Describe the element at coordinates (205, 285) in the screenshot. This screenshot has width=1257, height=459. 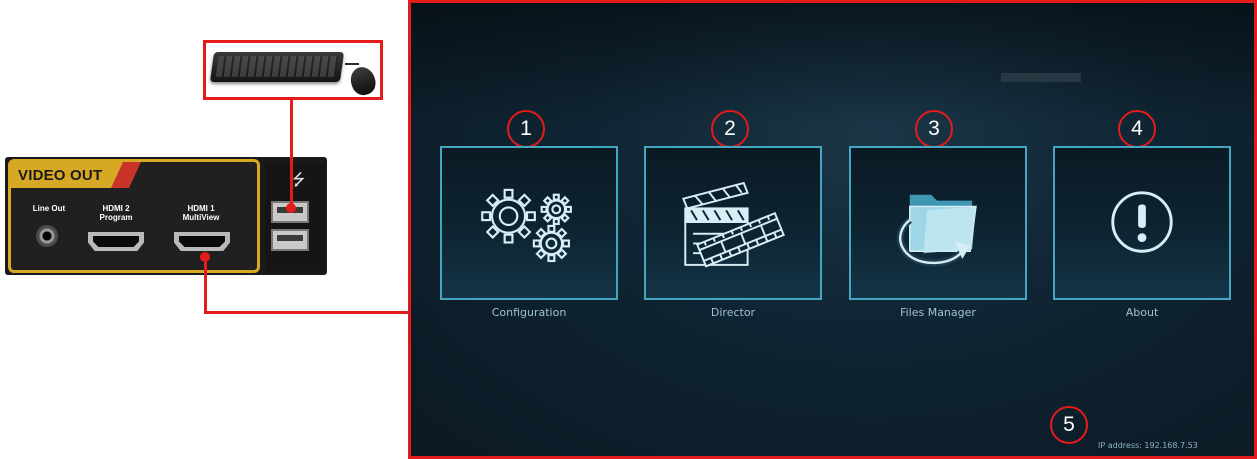
I see `hdmi-connector-line-vertical` at that location.